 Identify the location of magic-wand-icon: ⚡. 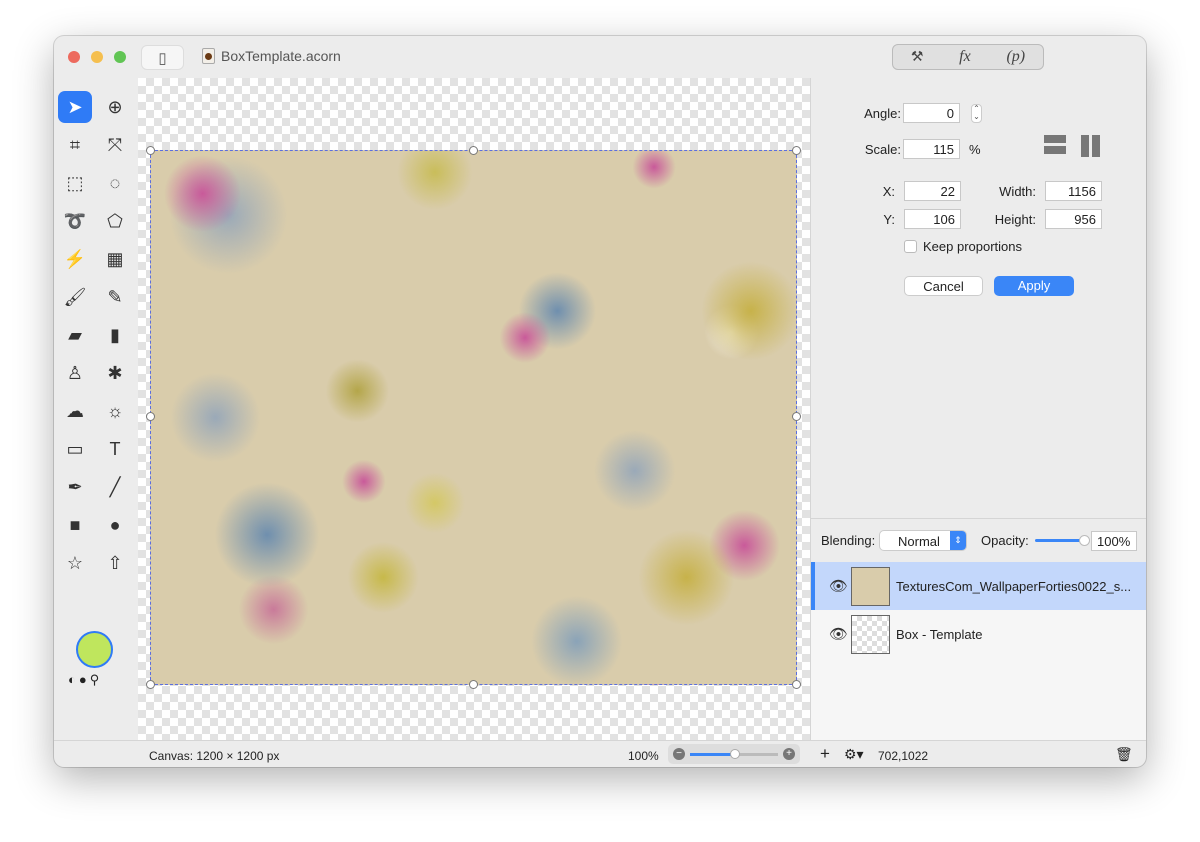
(75, 258).